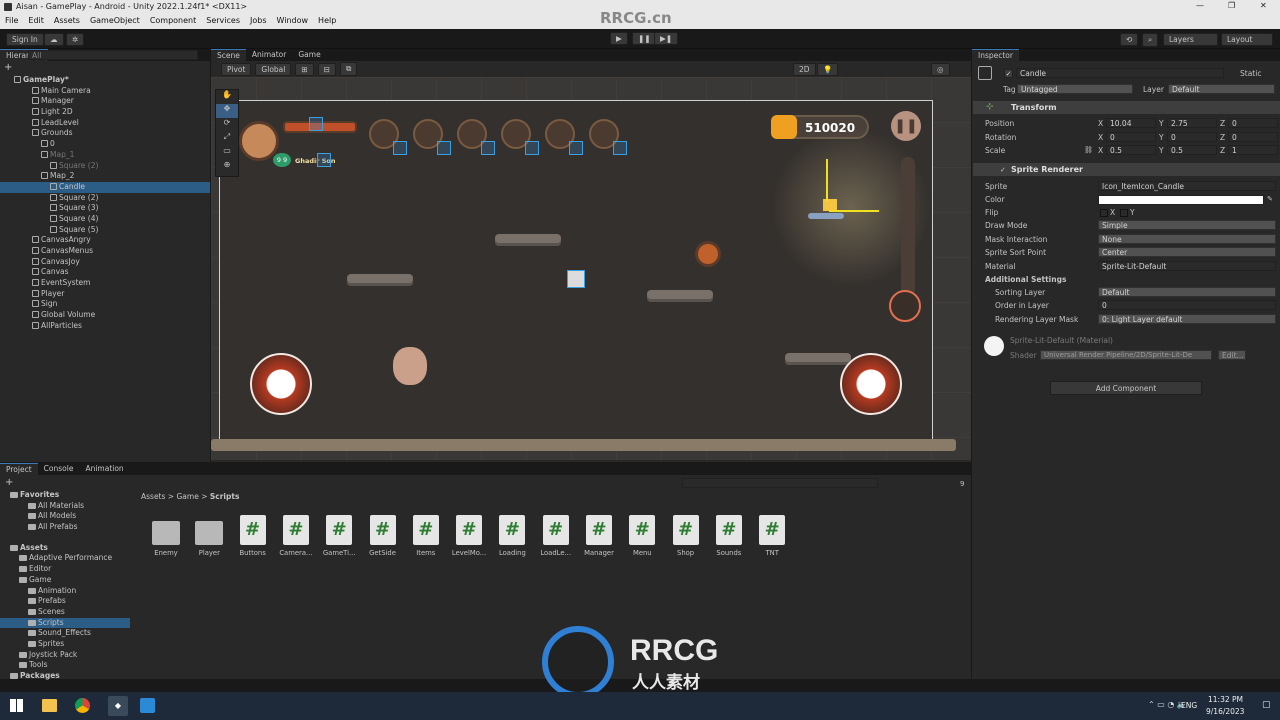 The width and height of the screenshot is (1280, 720). What do you see at coordinates (326, 69) in the screenshot?
I see `increment-snap-icon: ⊟` at bounding box center [326, 69].